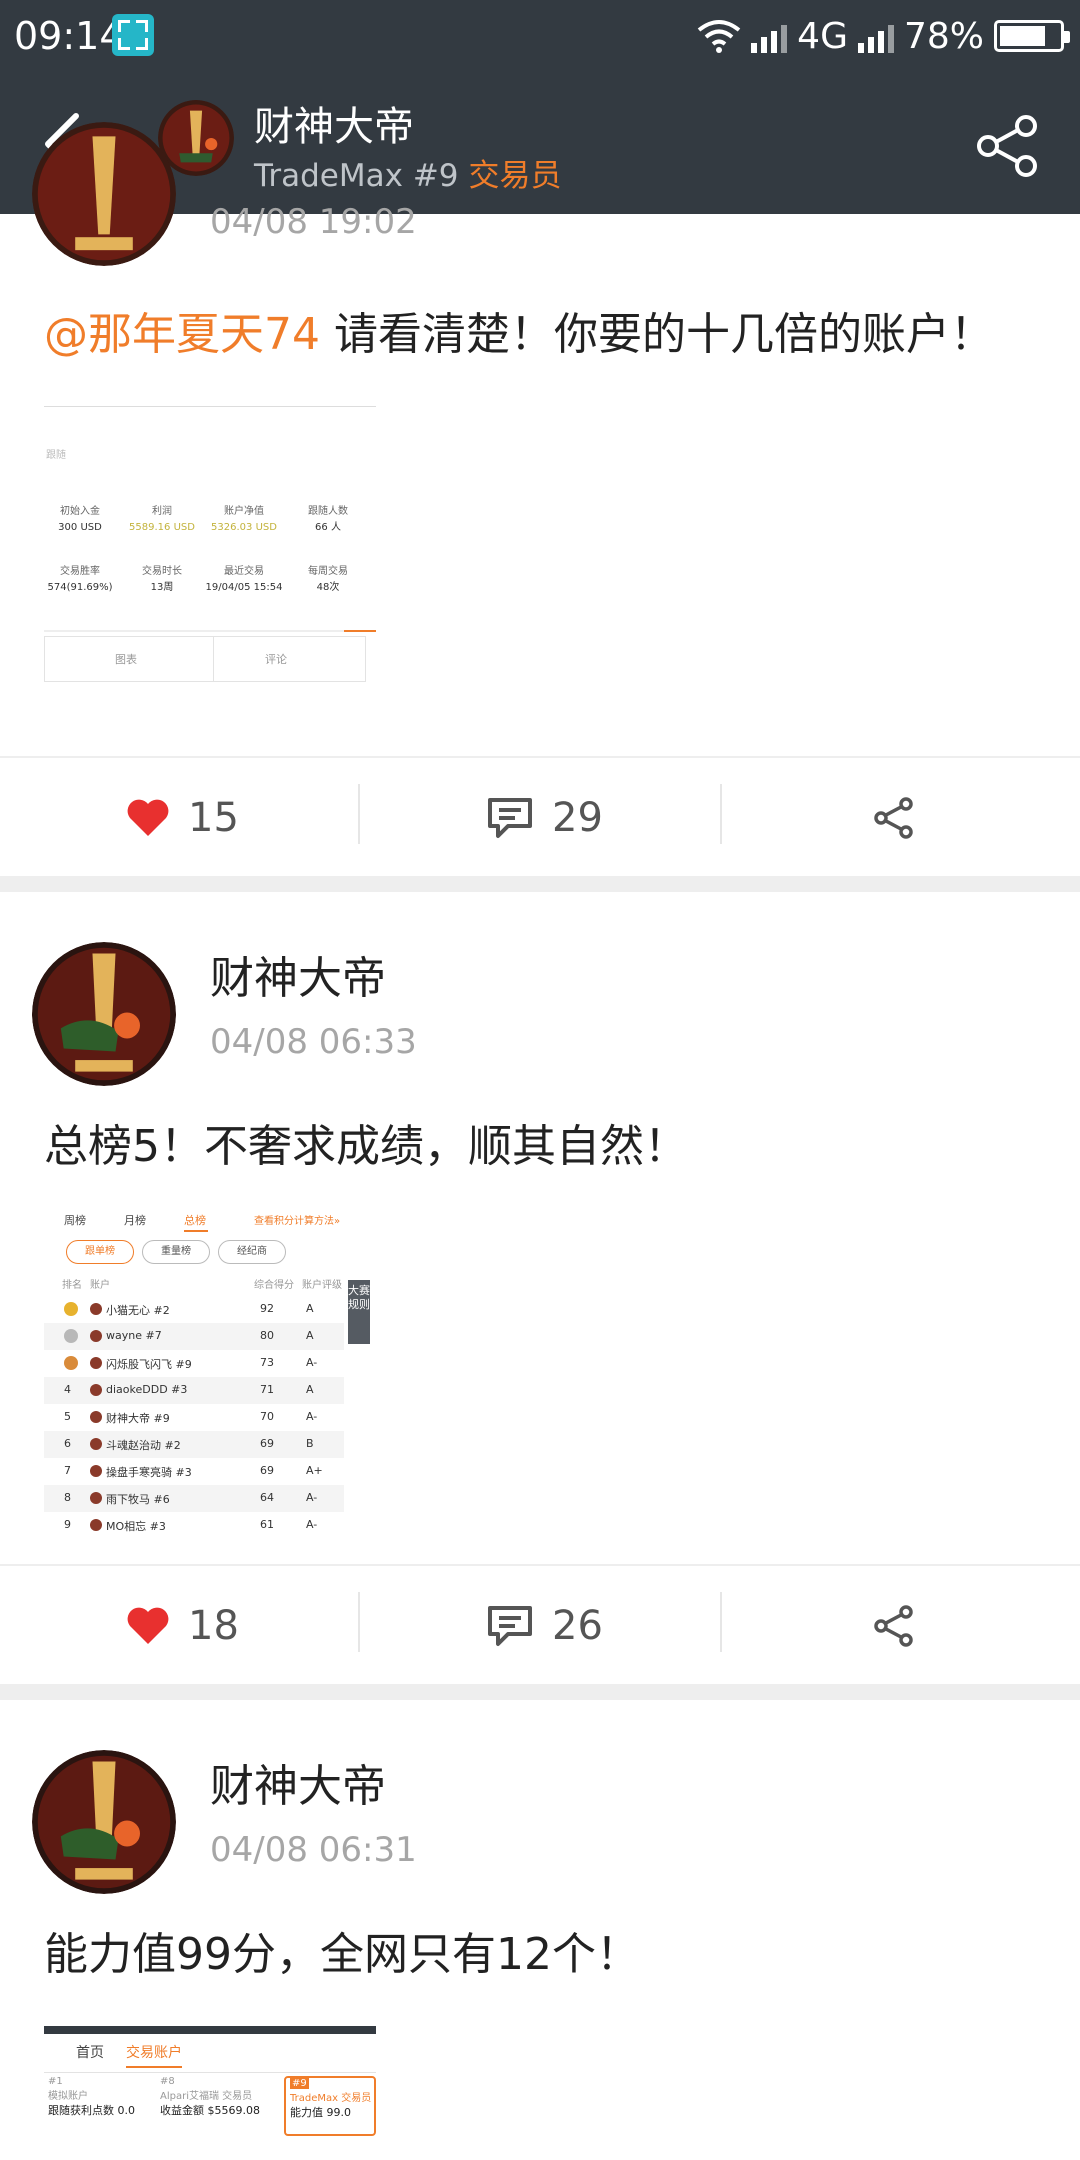  What do you see at coordinates (194, 1363) in the screenshot?
I see `rank-row: 闪烁股飞闪飞 #9 73 A-` at bounding box center [194, 1363].